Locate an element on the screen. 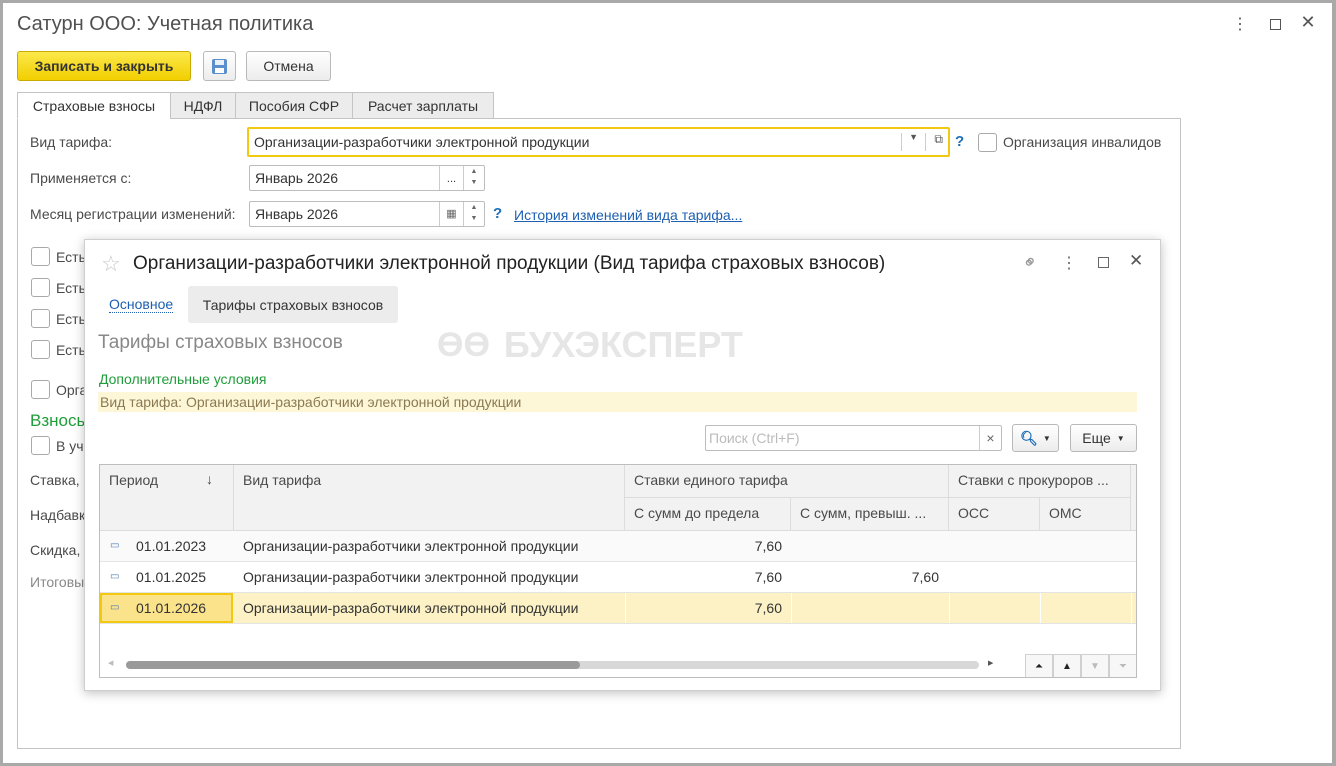 The height and width of the screenshot is (766, 1336). scrollbar-thumb is located at coordinates (353, 665).